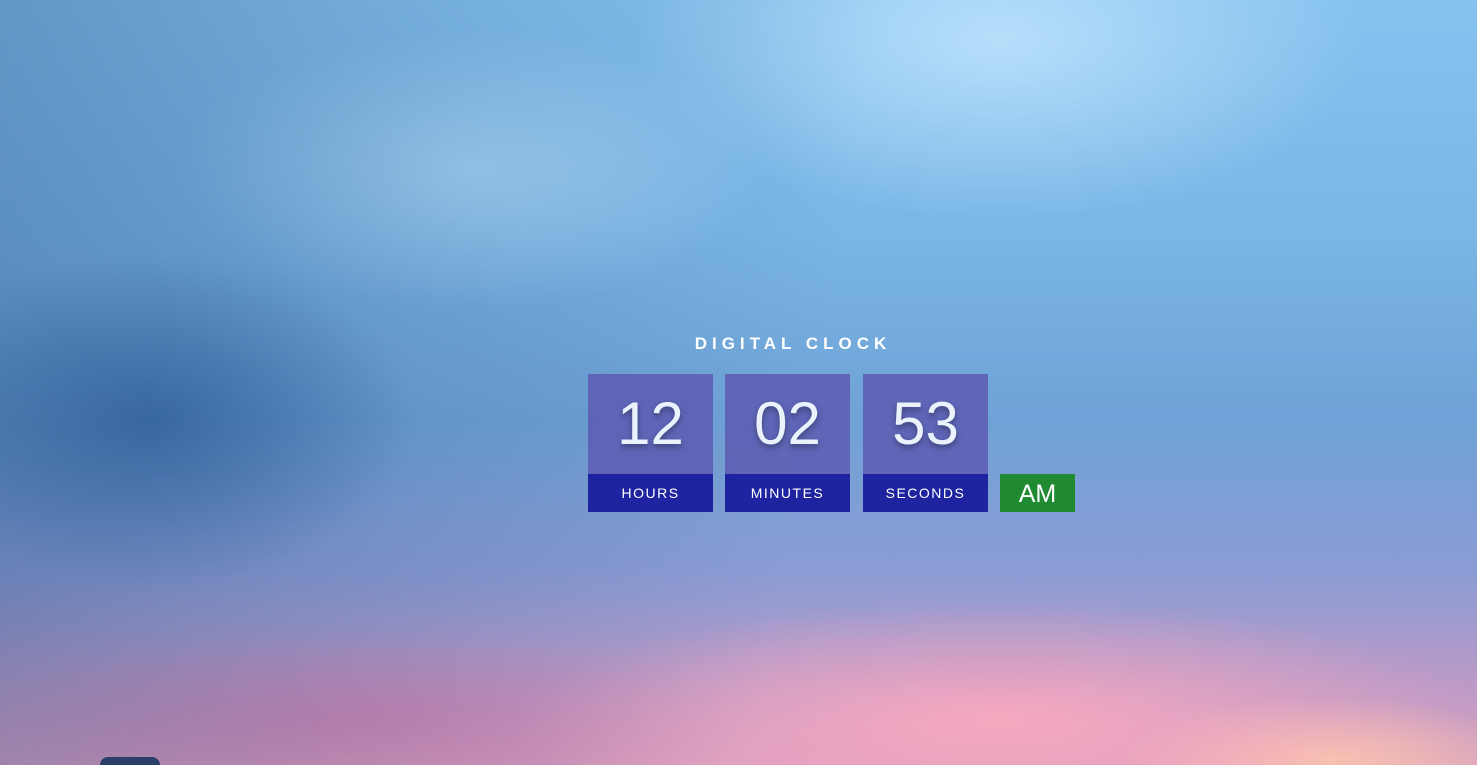  What do you see at coordinates (130, 761) in the screenshot?
I see `mountain-silhouette` at bounding box center [130, 761].